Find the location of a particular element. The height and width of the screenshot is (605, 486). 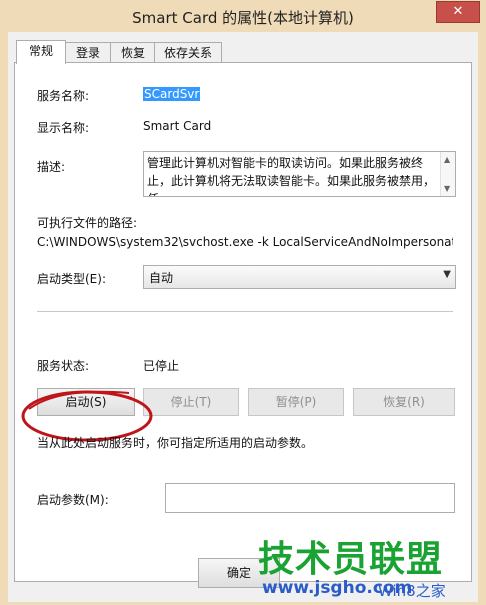

service-name-label: 服务名称: is located at coordinates (63, 96).